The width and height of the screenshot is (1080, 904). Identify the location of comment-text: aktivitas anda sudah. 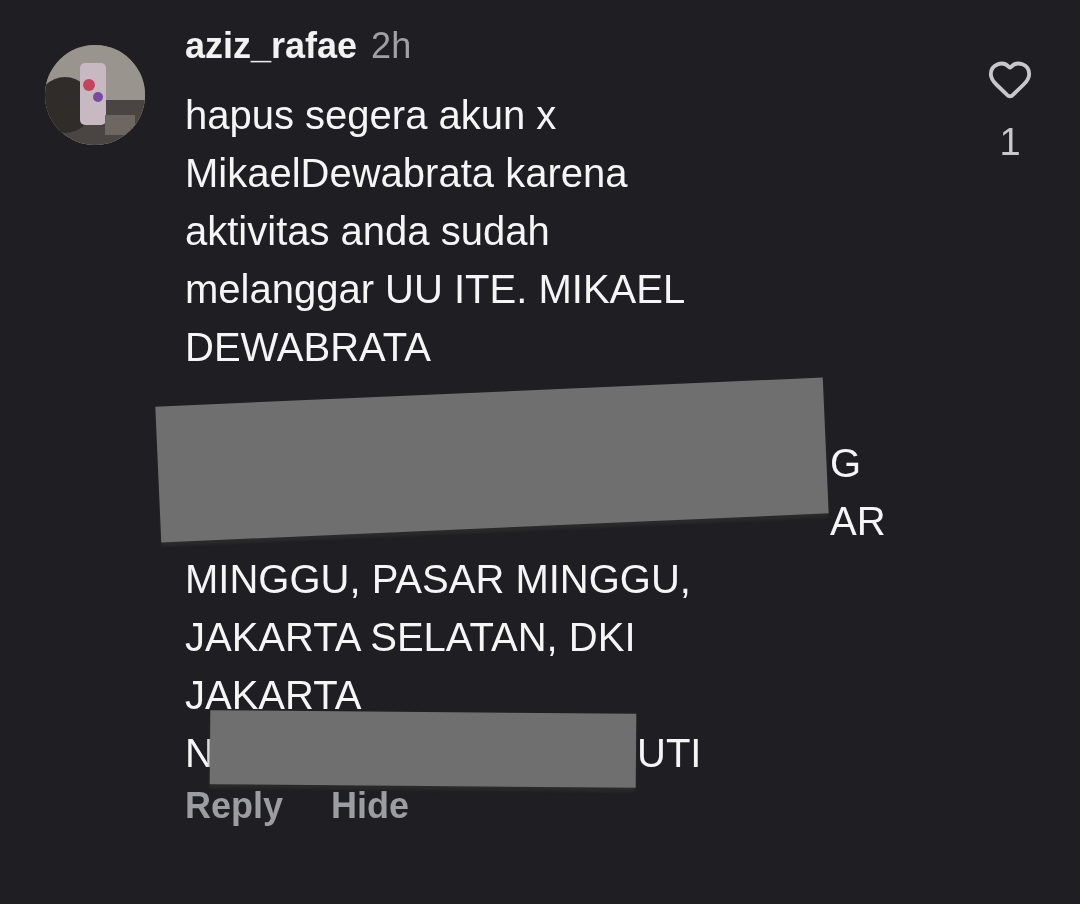
(367, 231).